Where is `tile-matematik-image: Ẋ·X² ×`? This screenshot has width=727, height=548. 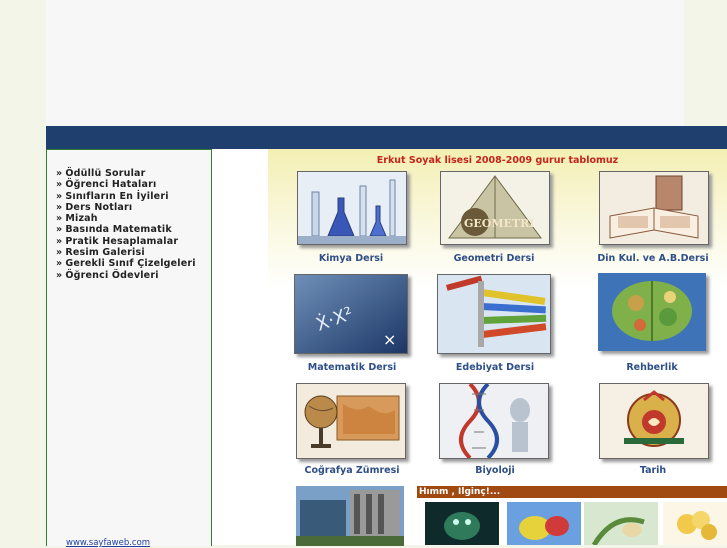
tile-matematik-image: Ẋ·X² × is located at coordinates (351, 314).